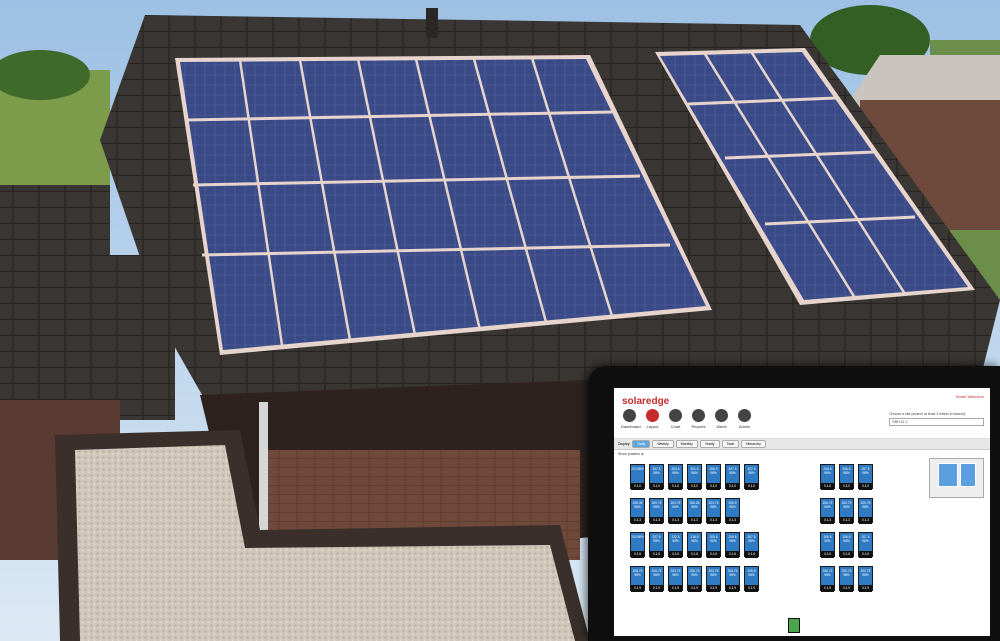 This screenshot has height=641, width=1000. I want to click on tab-monthly: Monthly, so click(686, 444).